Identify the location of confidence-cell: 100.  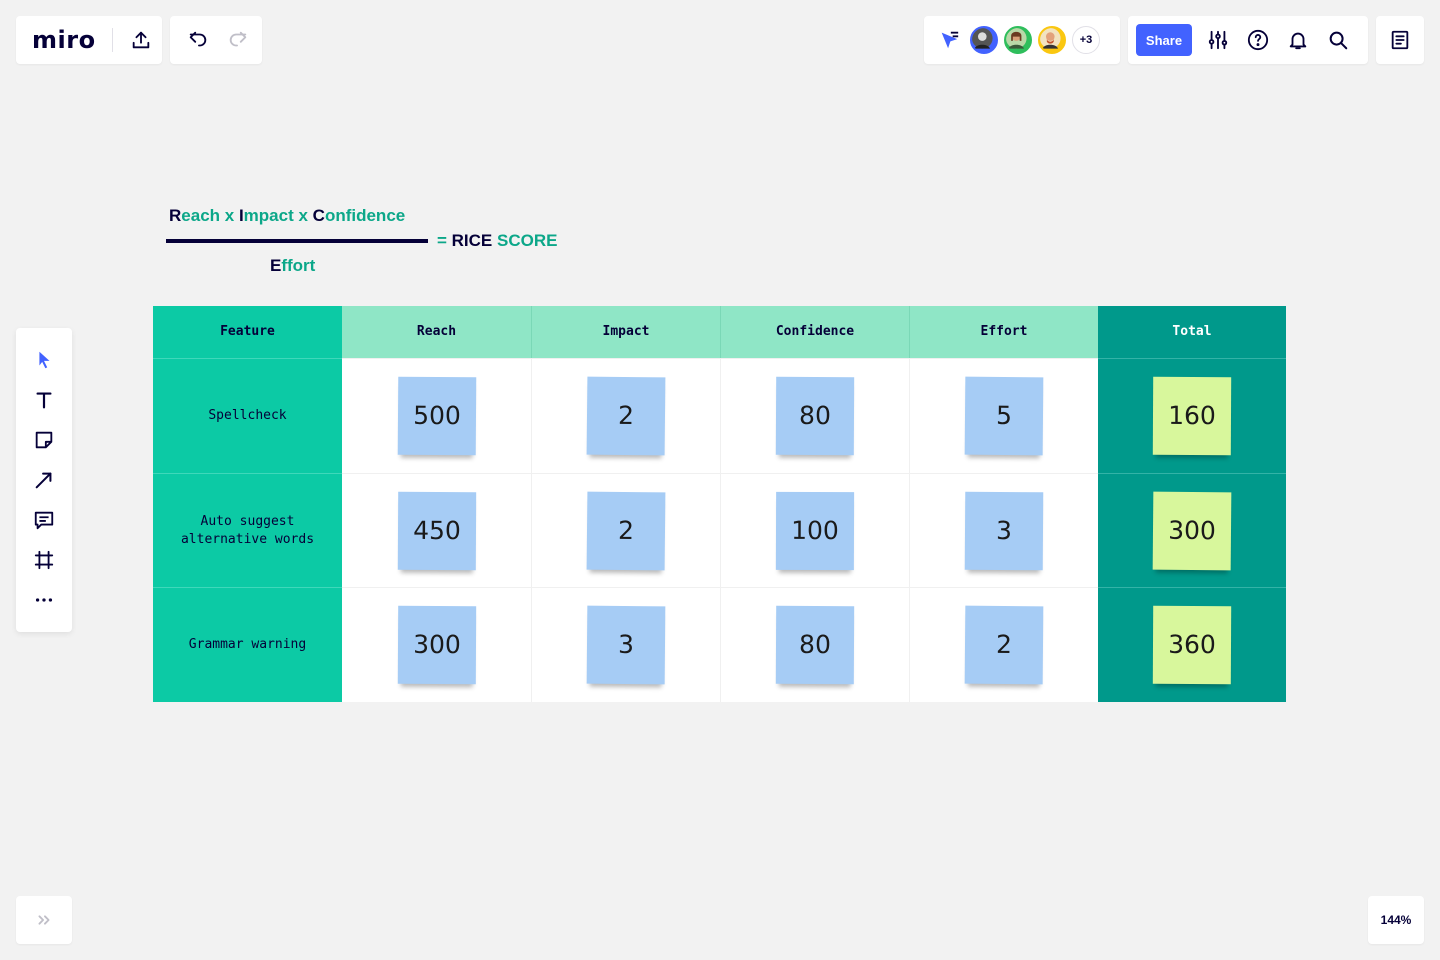
(814, 530).